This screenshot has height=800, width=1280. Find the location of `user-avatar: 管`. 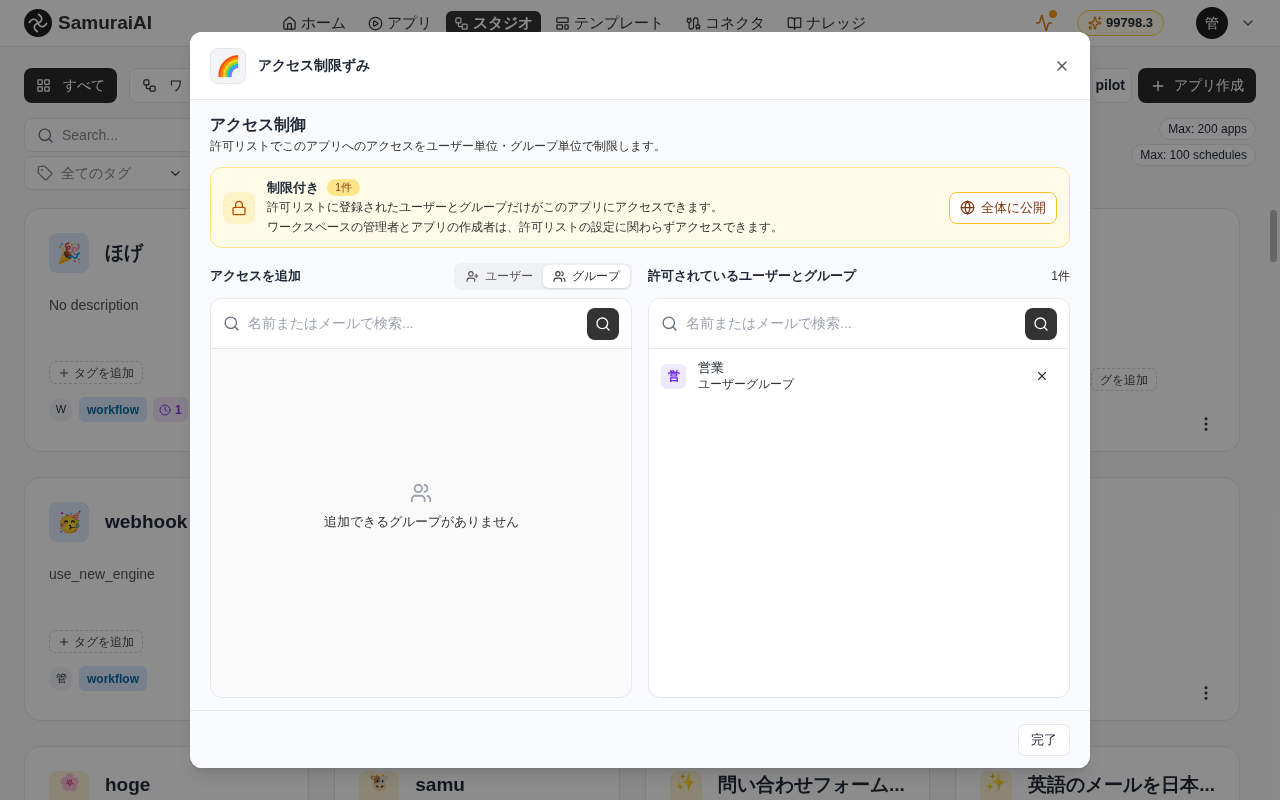

user-avatar: 管 is located at coordinates (1212, 23).